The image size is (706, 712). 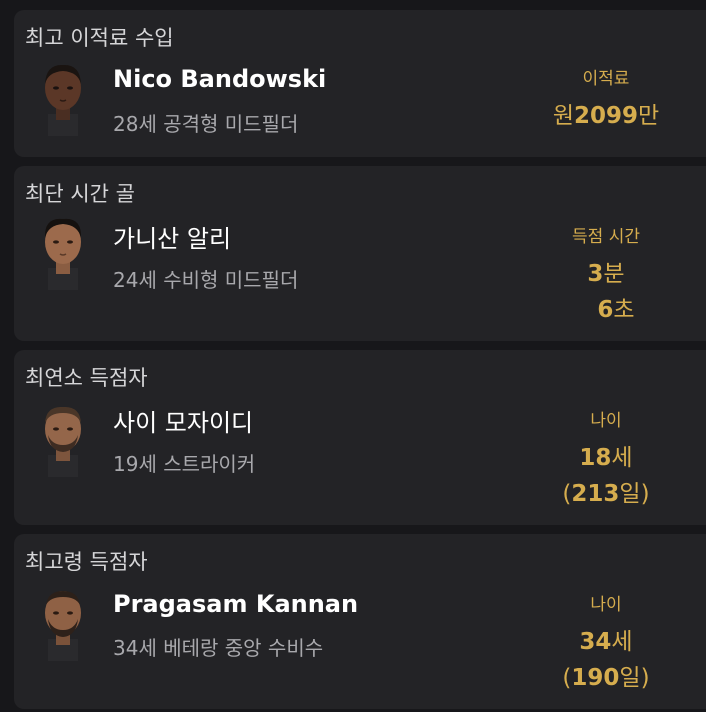 What do you see at coordinates (595, 642) in the screenshot?
I see `stat-value-number: 34` at bounding box center [595, 642].